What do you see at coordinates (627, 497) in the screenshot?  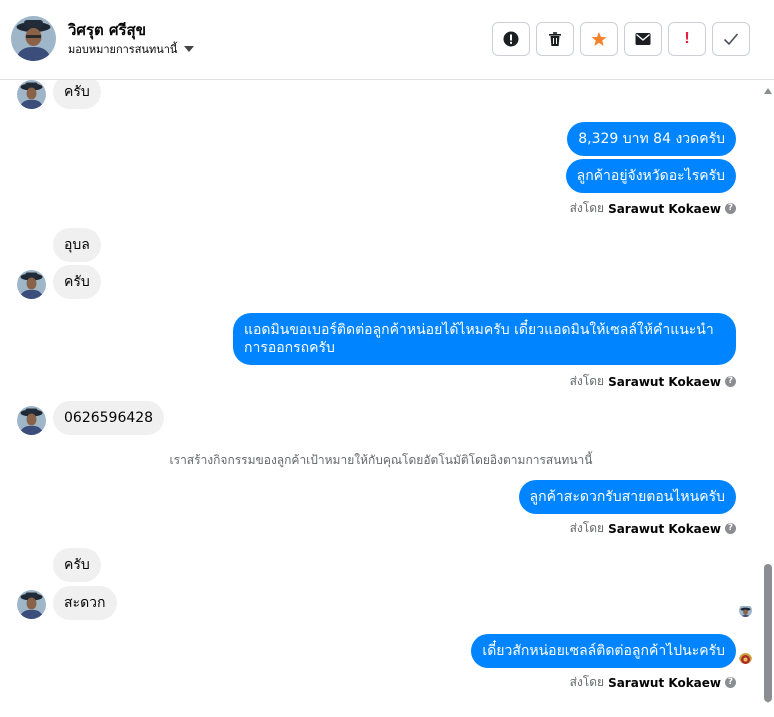 I see `outgoing-message: ลูกค้าสะดวกรับสายตอนไหนครับ` at bounding box center [627, 497].